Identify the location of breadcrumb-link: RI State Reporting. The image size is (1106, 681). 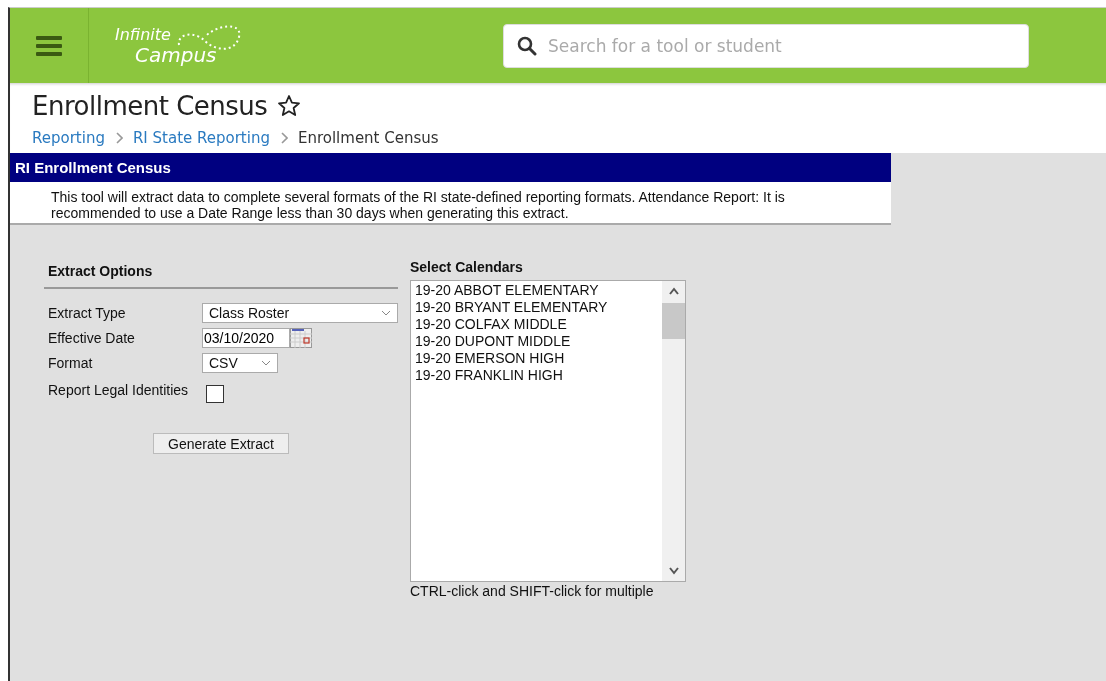
(201, 138).